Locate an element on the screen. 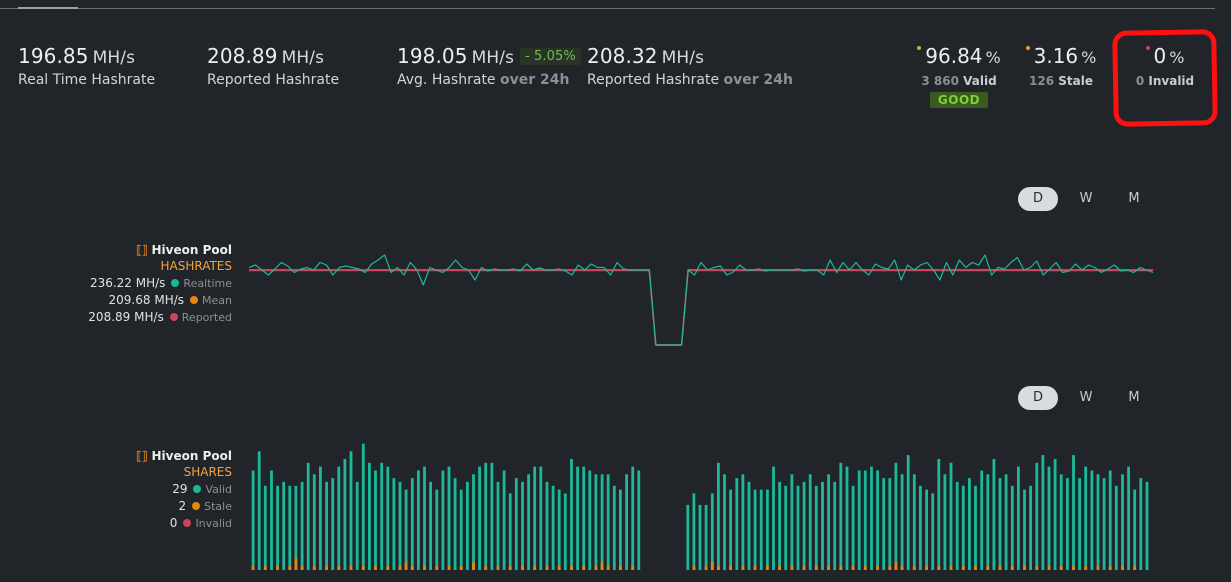 The height and width of the screenshot is (582, 1231). avg-hashrate-stat: 198.05 MH/s - 5.05% Avg. Hashrate over 24h is located at coordinates (489, 66).